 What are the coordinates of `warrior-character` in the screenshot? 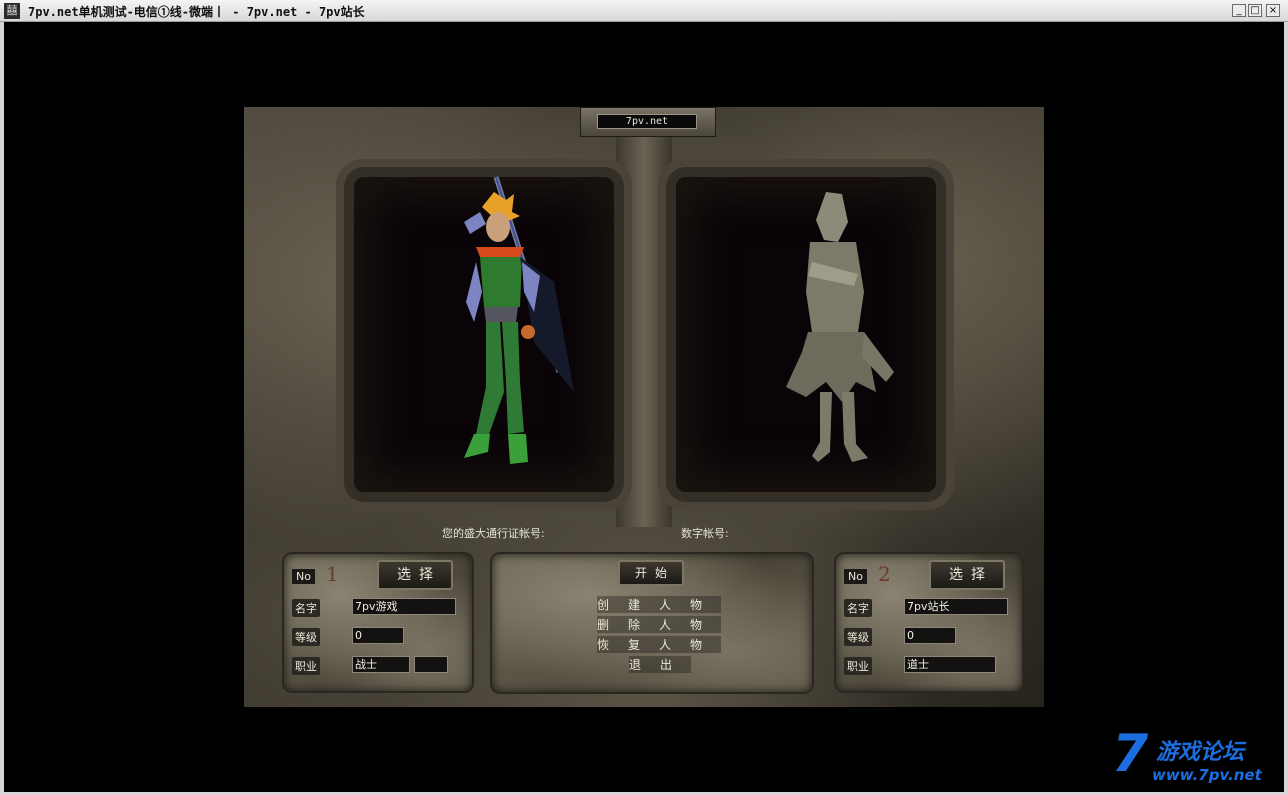 It's located at (514, 332).